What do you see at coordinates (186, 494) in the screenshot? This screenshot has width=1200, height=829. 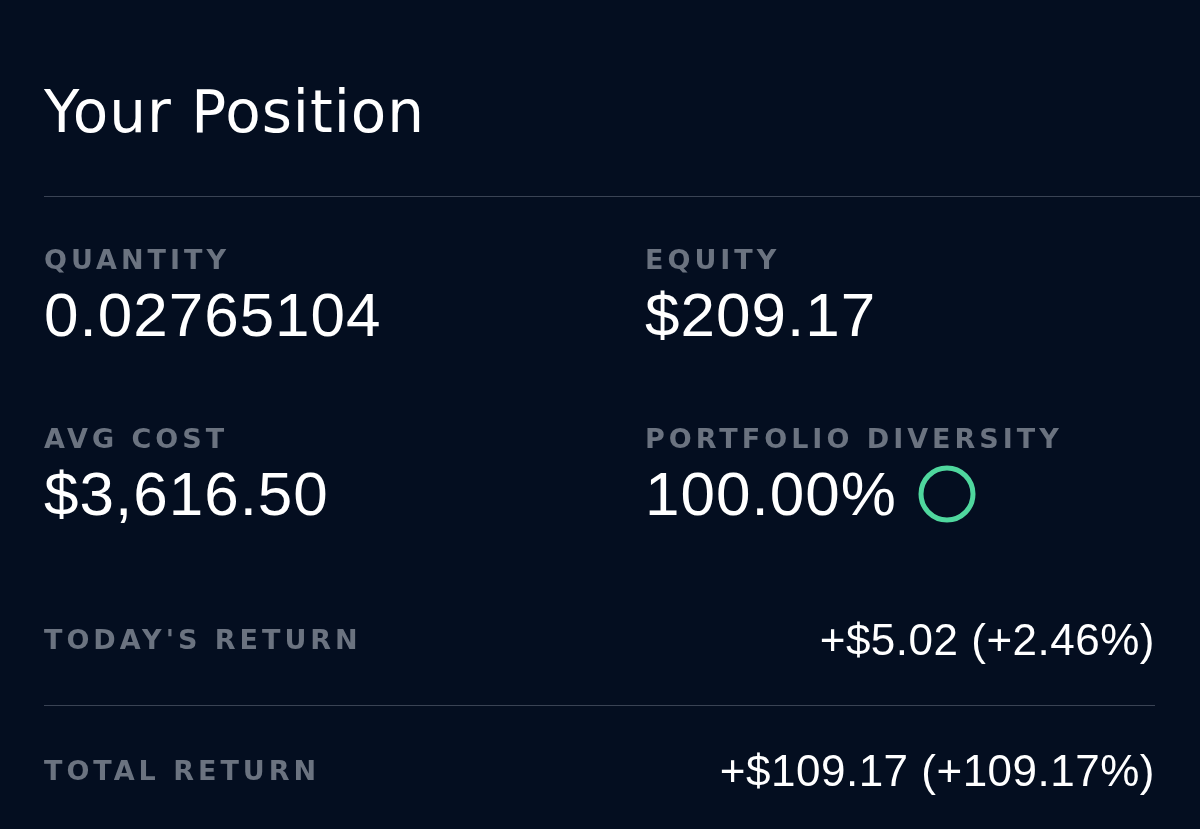 I see `stat-value: $3,616.50` at bounding box center [186, 494].